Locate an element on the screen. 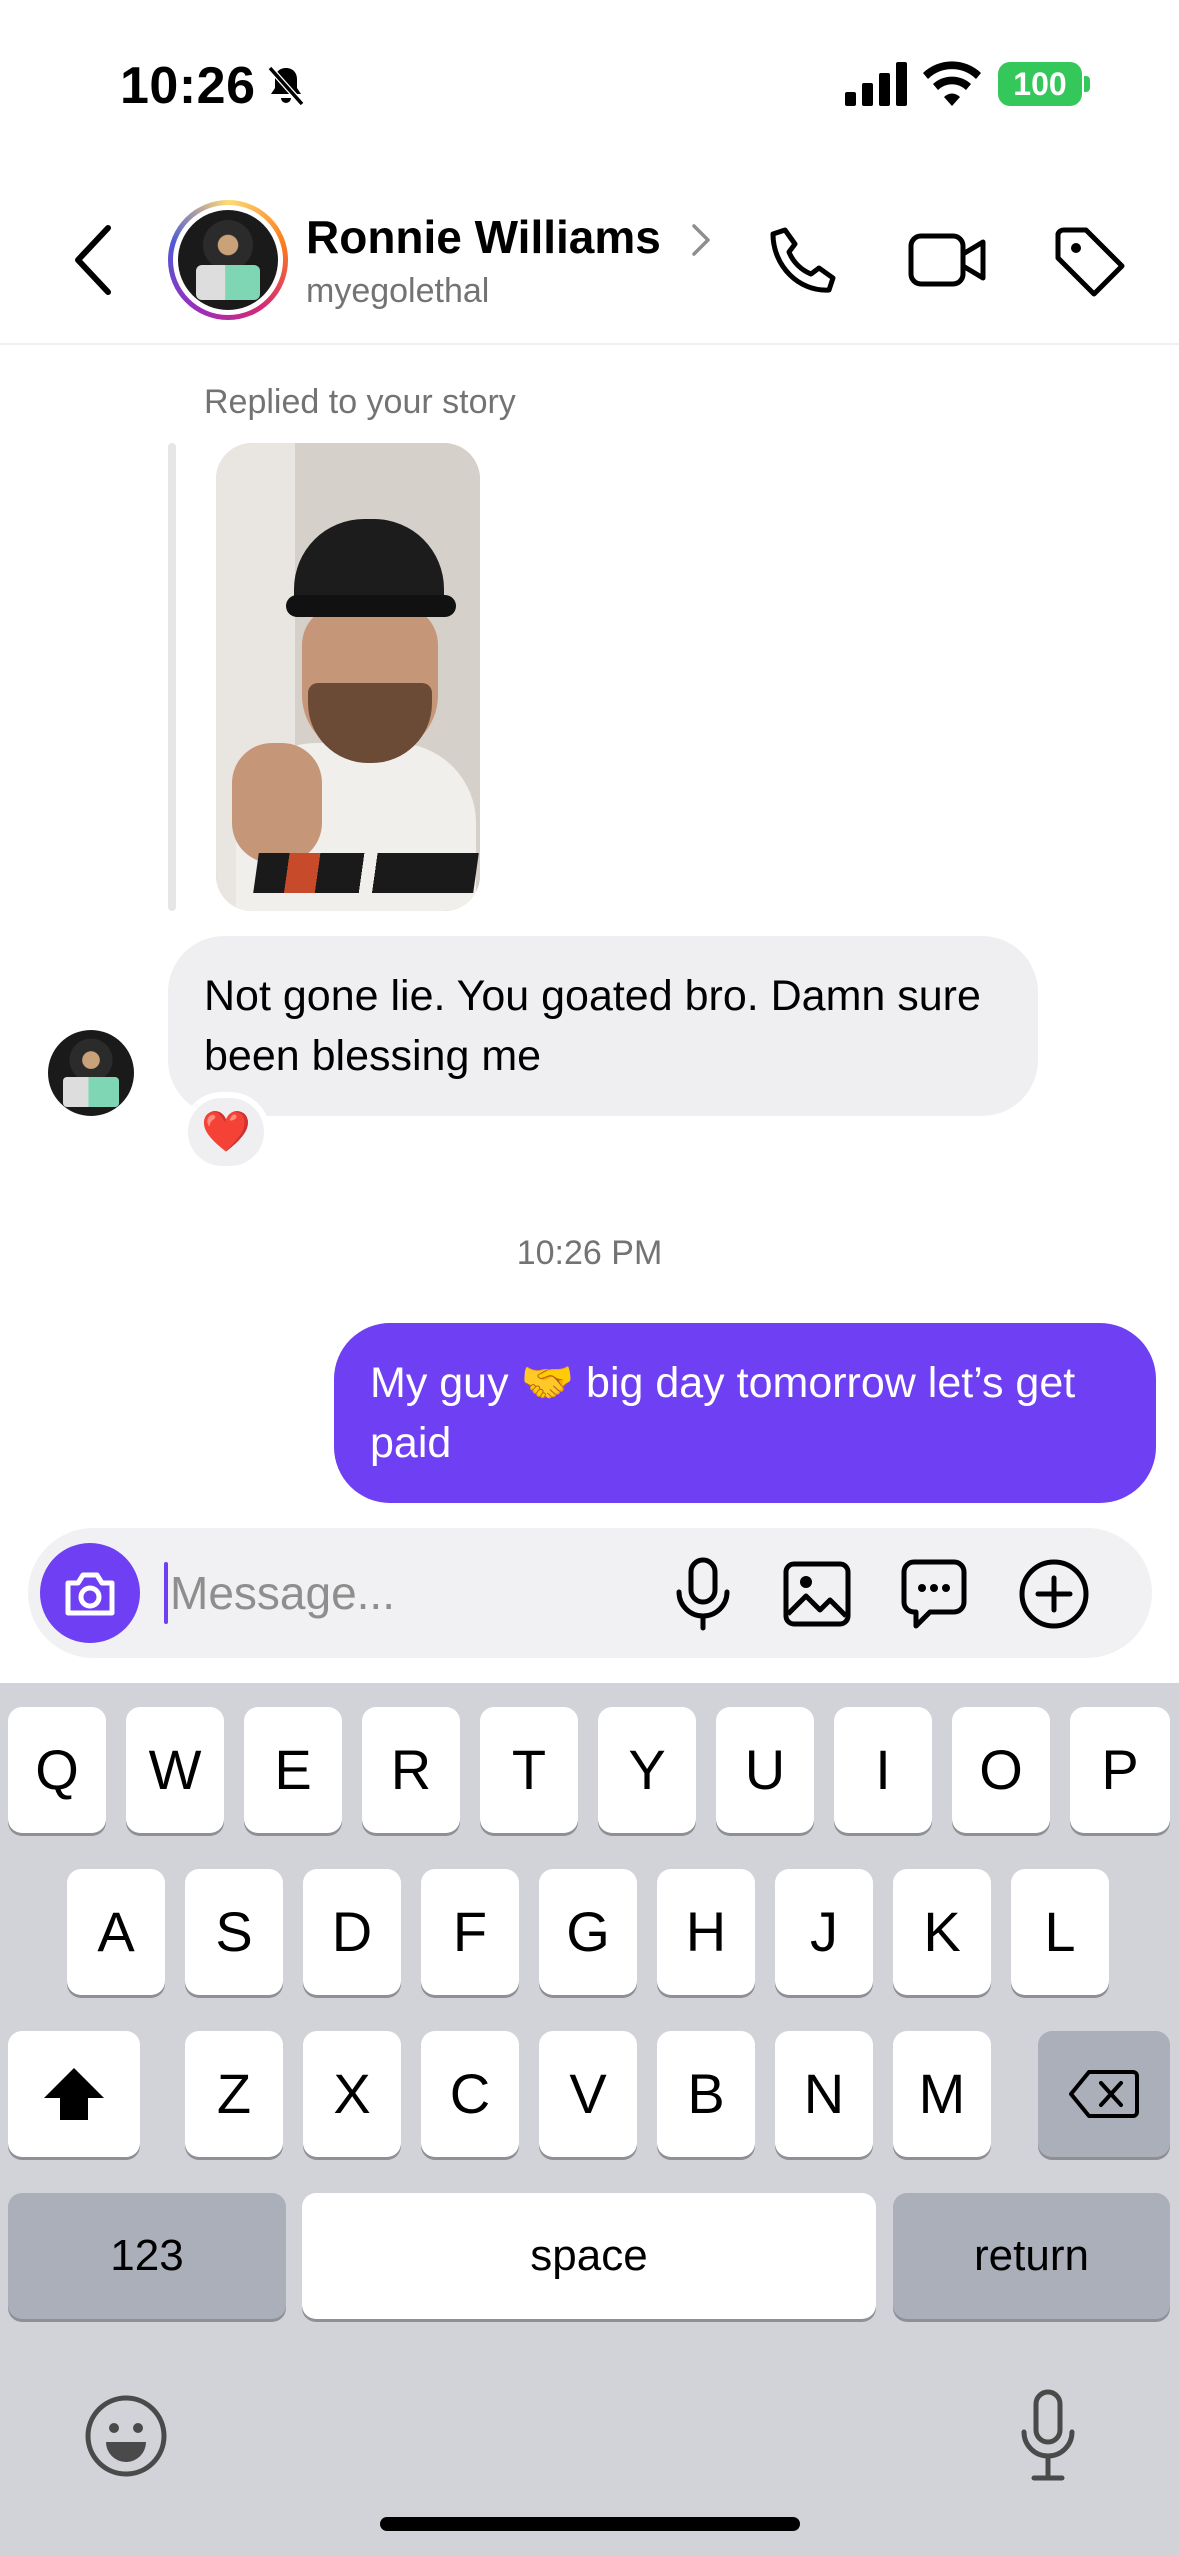 This screenshot has height=2556, width=1179. sender-avatar is located at coordinates (91, 1073).